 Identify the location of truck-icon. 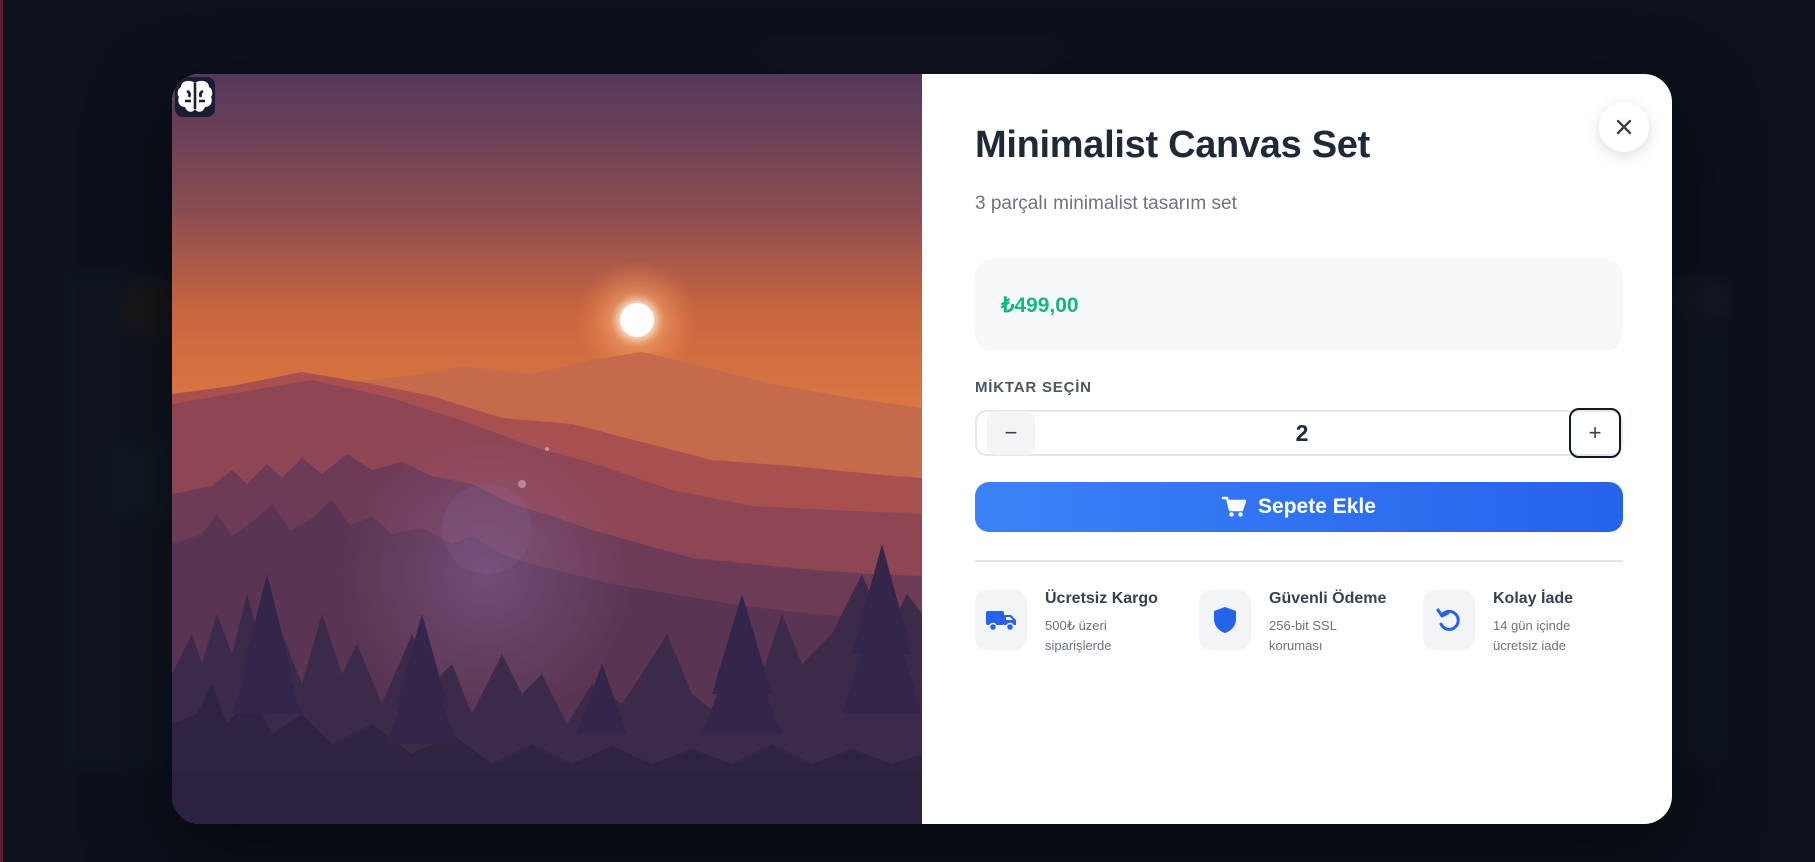
(1001, 621).